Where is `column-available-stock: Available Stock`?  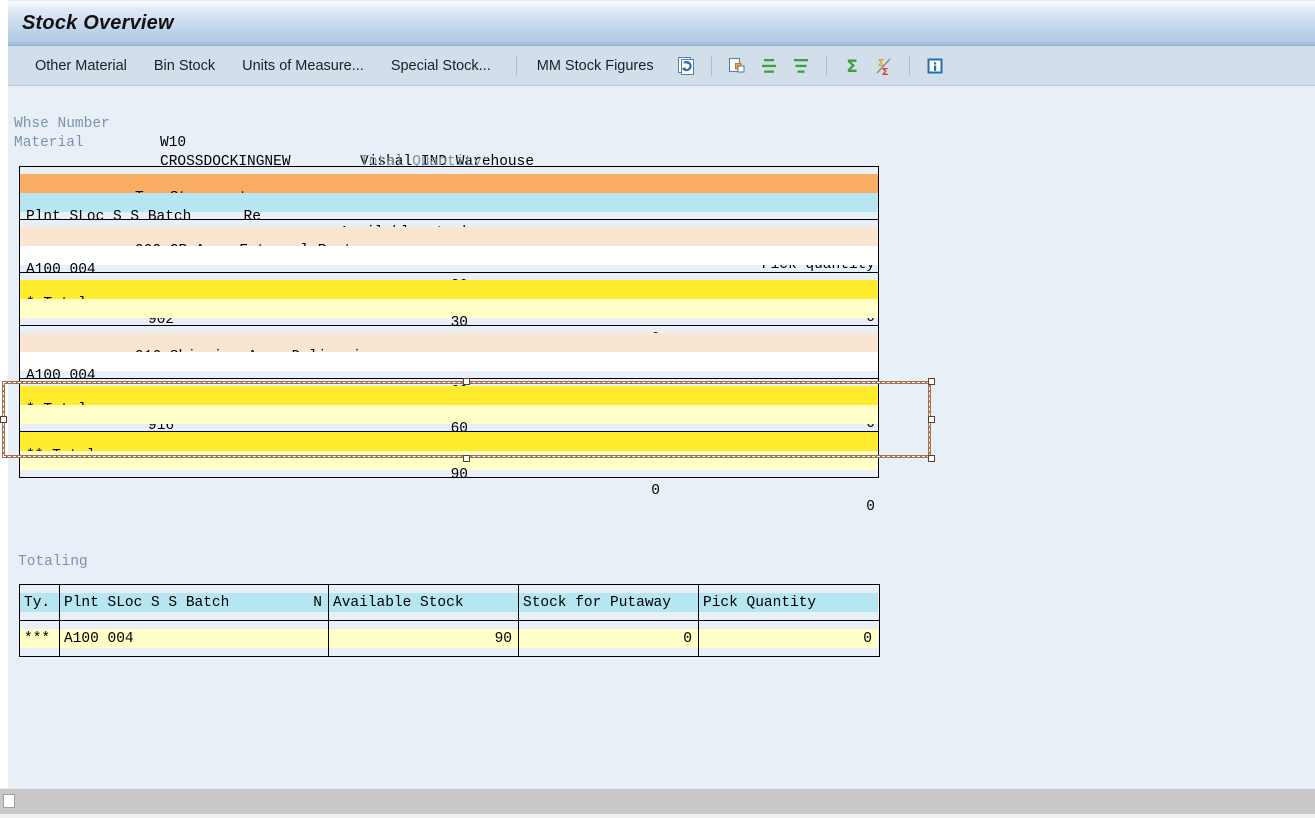 column-available-stock: Available Stock is located at coordinates (424, 602).